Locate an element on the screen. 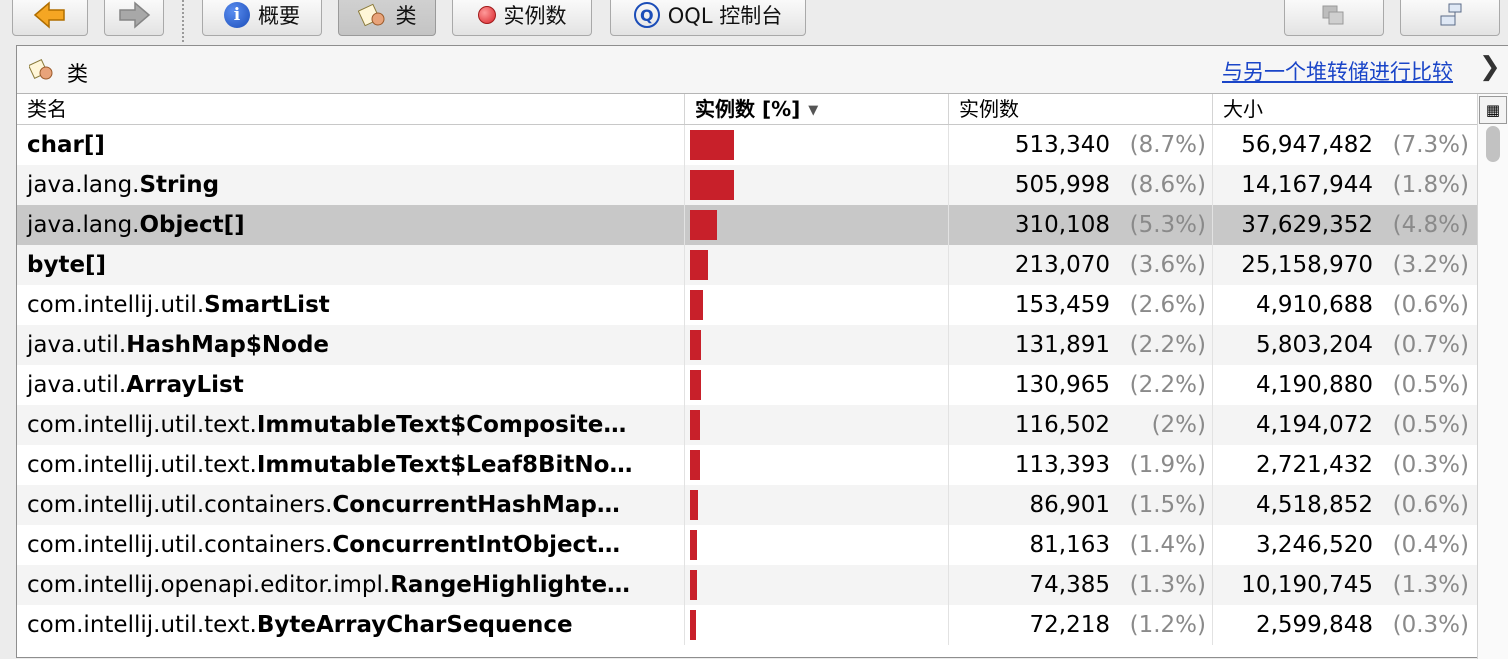  column-class-name: 类名 is located at coordinates (351, 109).